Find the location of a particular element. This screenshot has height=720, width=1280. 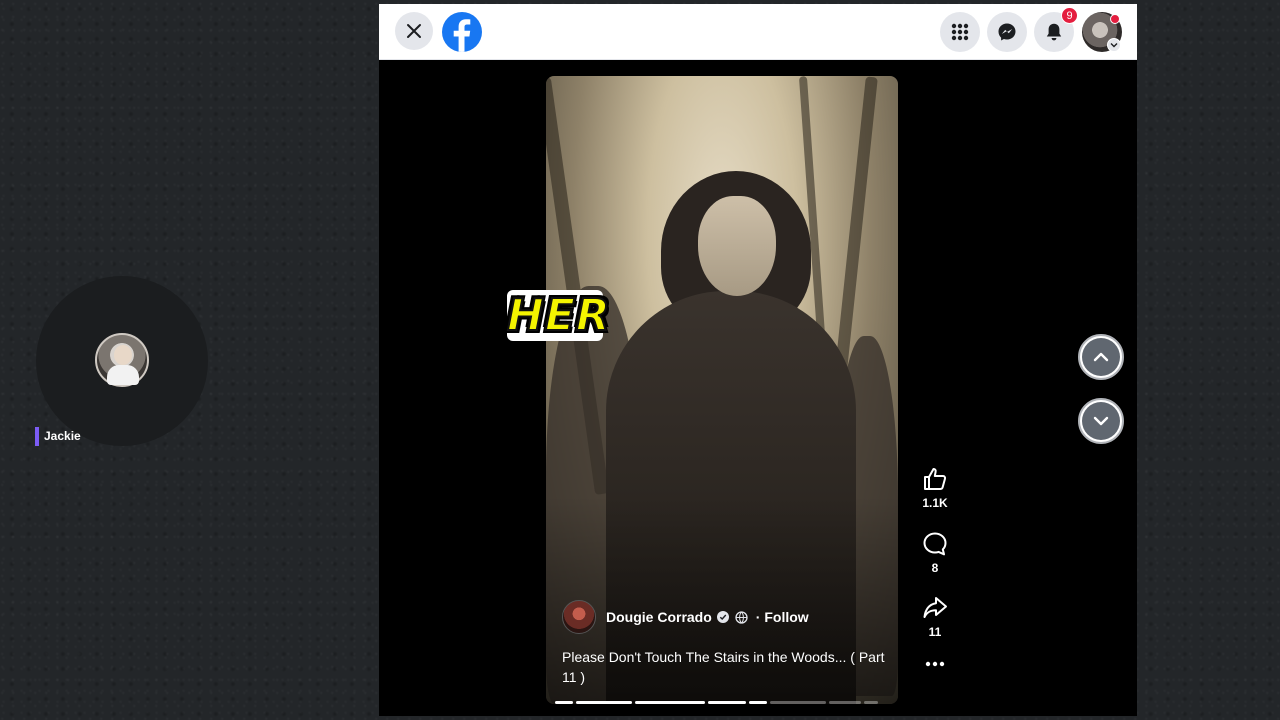

verified-badge-icon is located at coordinates (722, 617).